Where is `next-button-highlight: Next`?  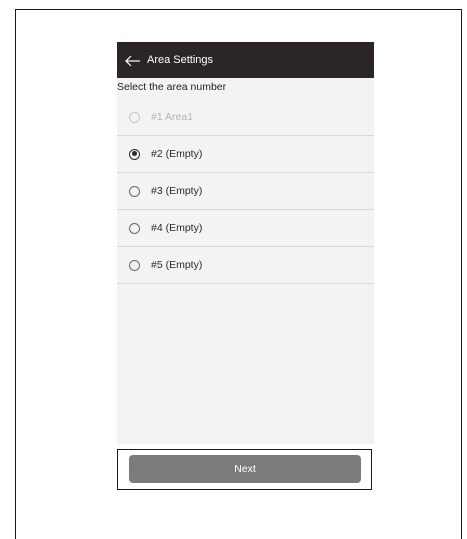
next-button-highlight: Next is located at coordinates (244, 469).